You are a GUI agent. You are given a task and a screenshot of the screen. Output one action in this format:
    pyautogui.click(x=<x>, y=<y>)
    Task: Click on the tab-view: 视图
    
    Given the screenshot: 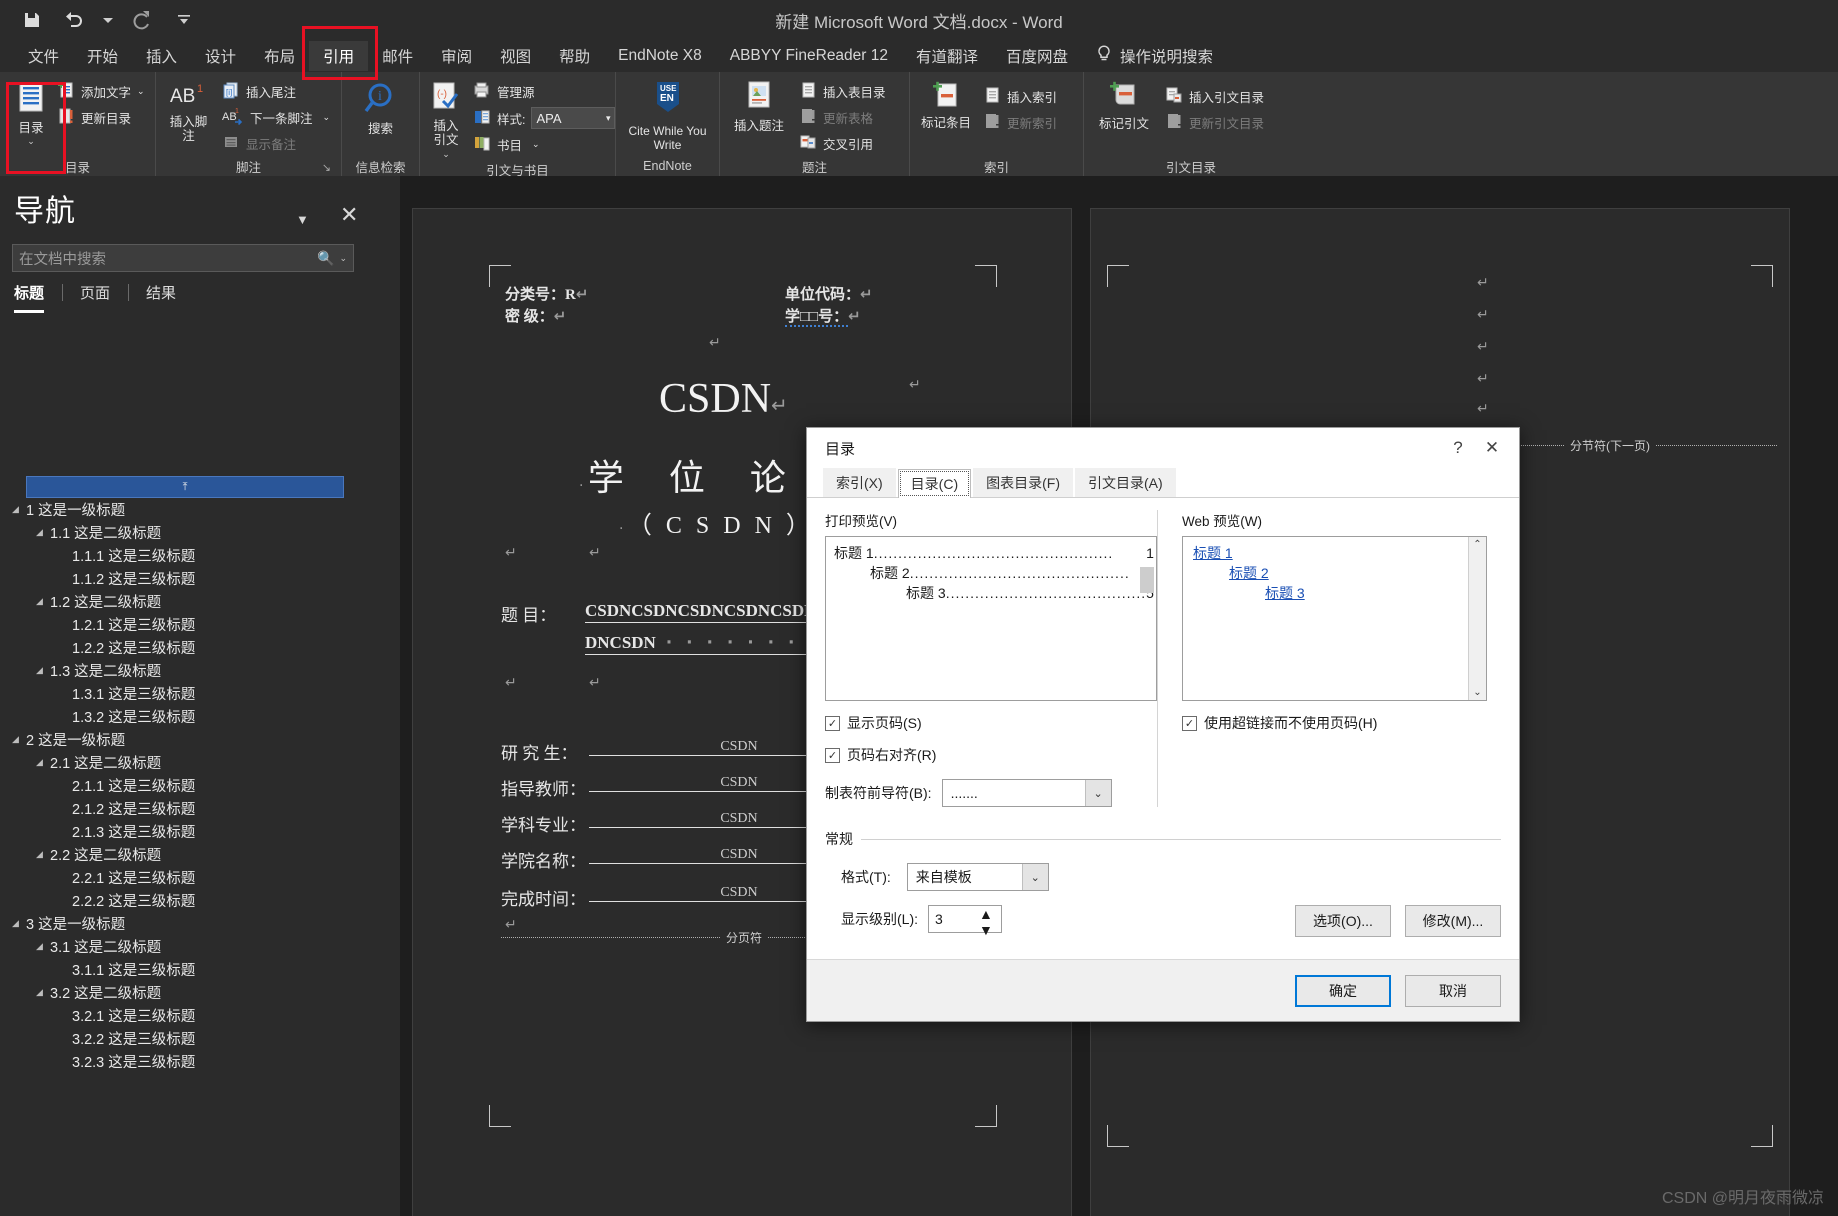 What is the action you would take?
    pyautogui.click(x=515, y=56)
    